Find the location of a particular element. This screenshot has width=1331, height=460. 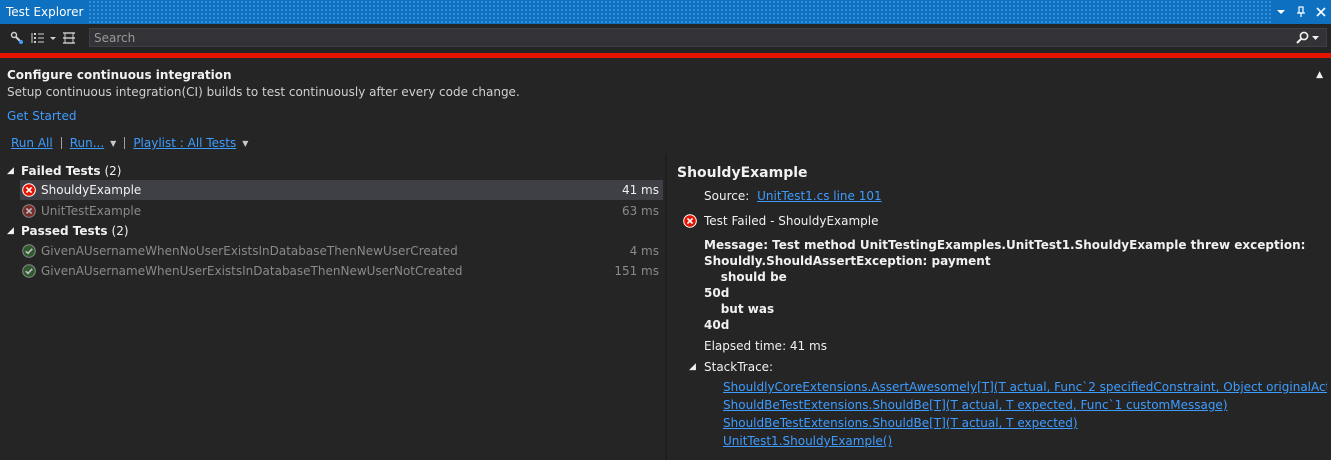

test-row: UnitTestExample 63 ms is located at coordinates (341, 211).